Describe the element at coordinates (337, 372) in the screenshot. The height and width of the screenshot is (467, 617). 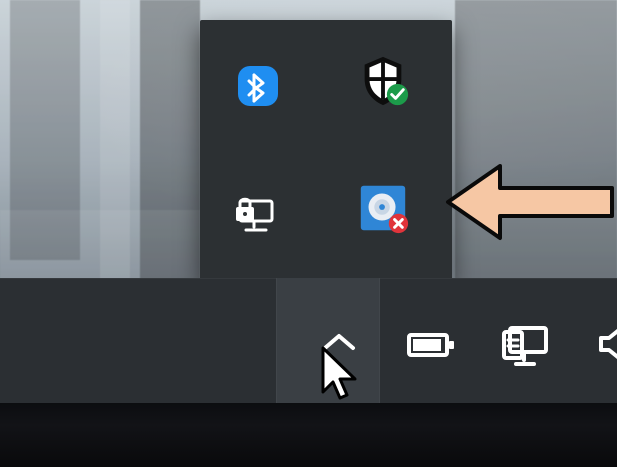
I see `mouse-cursor-icon` at that location.